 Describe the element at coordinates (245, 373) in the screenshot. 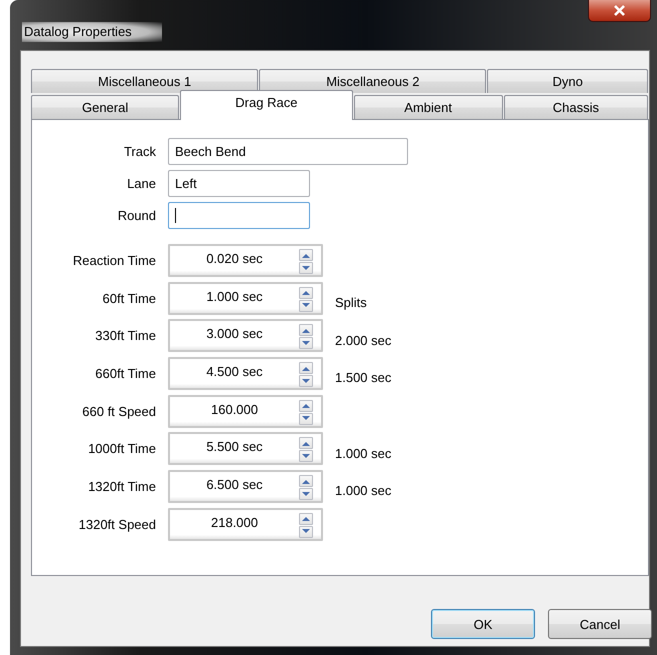

I see `spin-box: 4.500 sec` at that location.